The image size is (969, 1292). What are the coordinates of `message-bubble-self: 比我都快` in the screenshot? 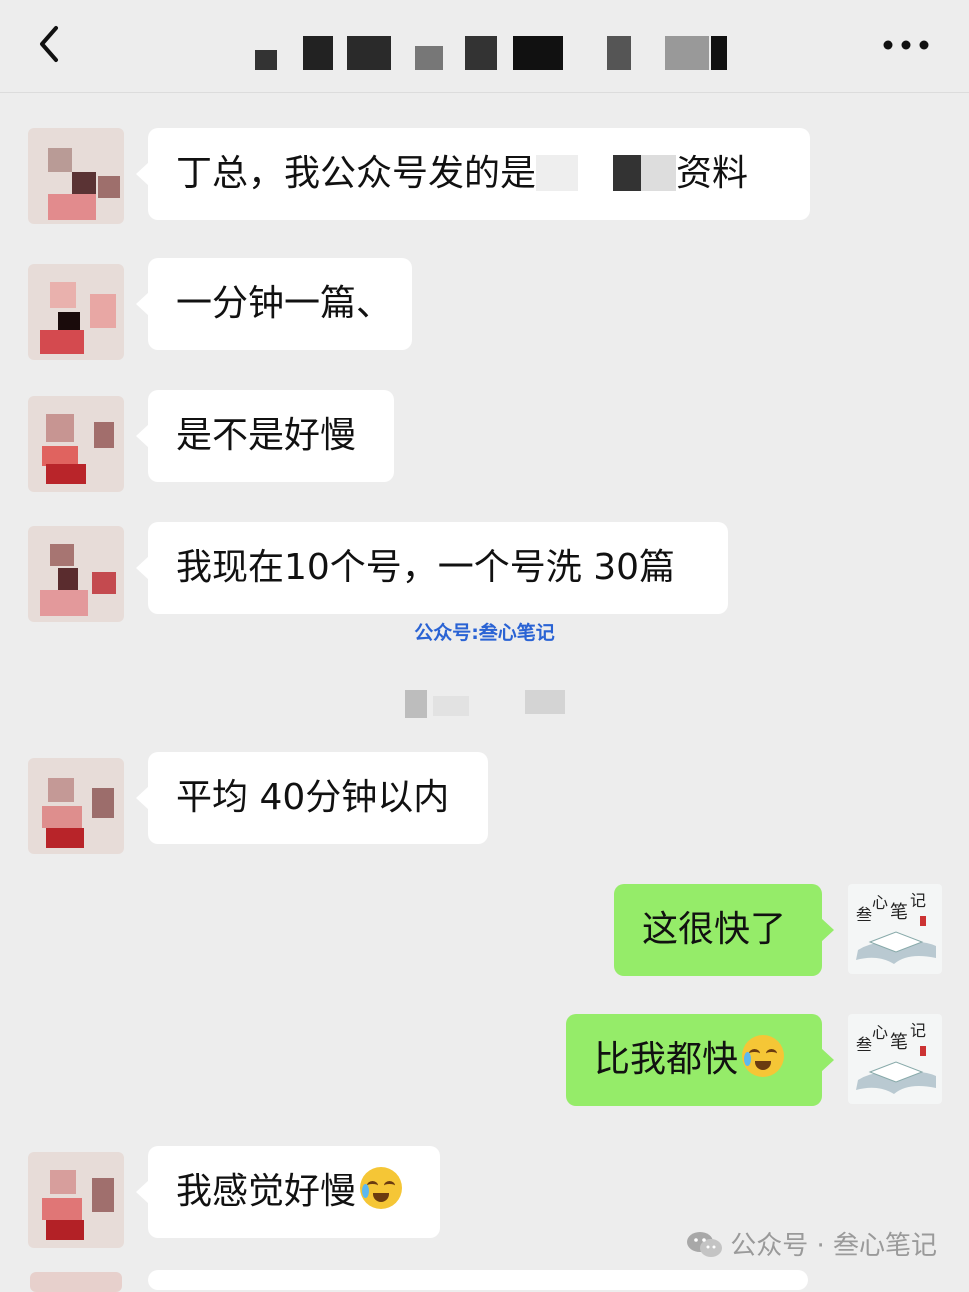 It's located at (700, 1060).